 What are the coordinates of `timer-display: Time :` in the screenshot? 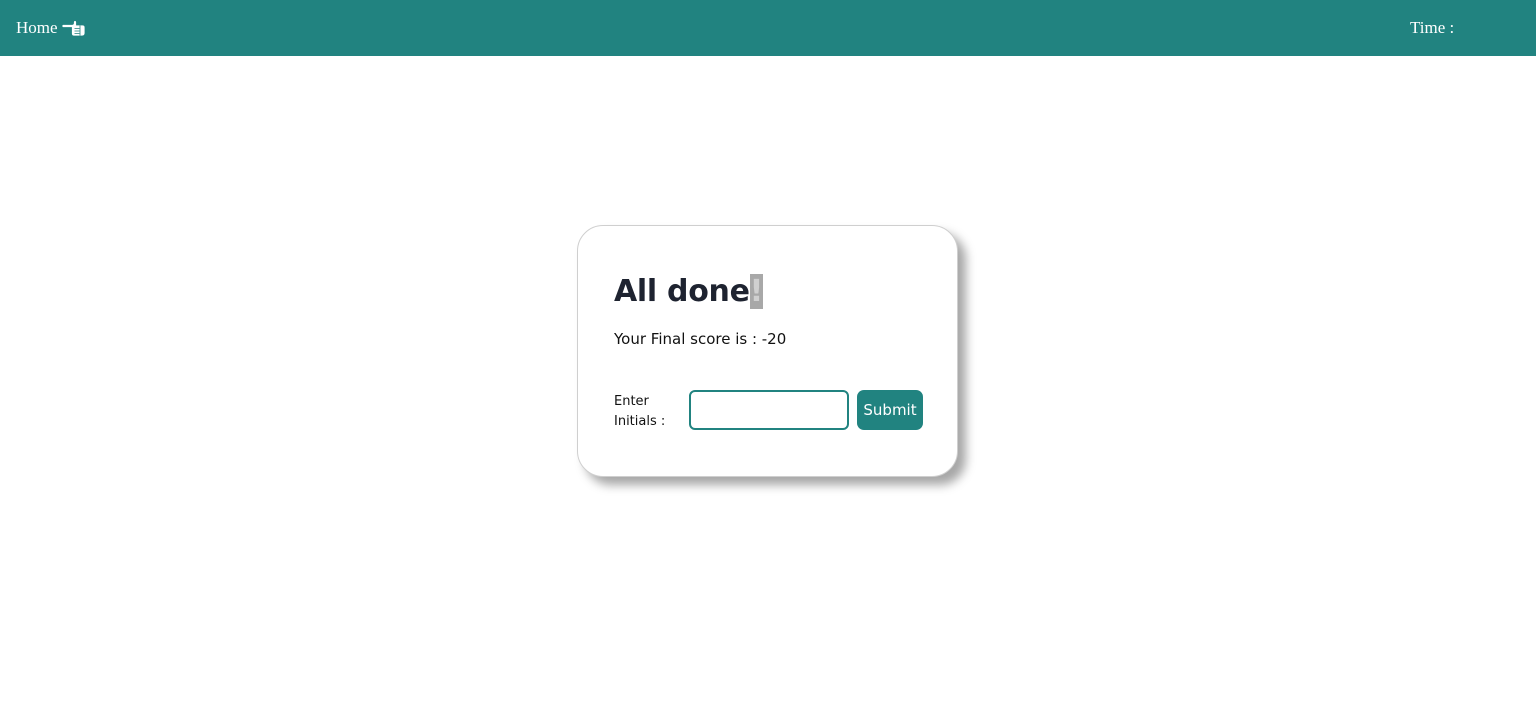 It's located at (1434, 28).